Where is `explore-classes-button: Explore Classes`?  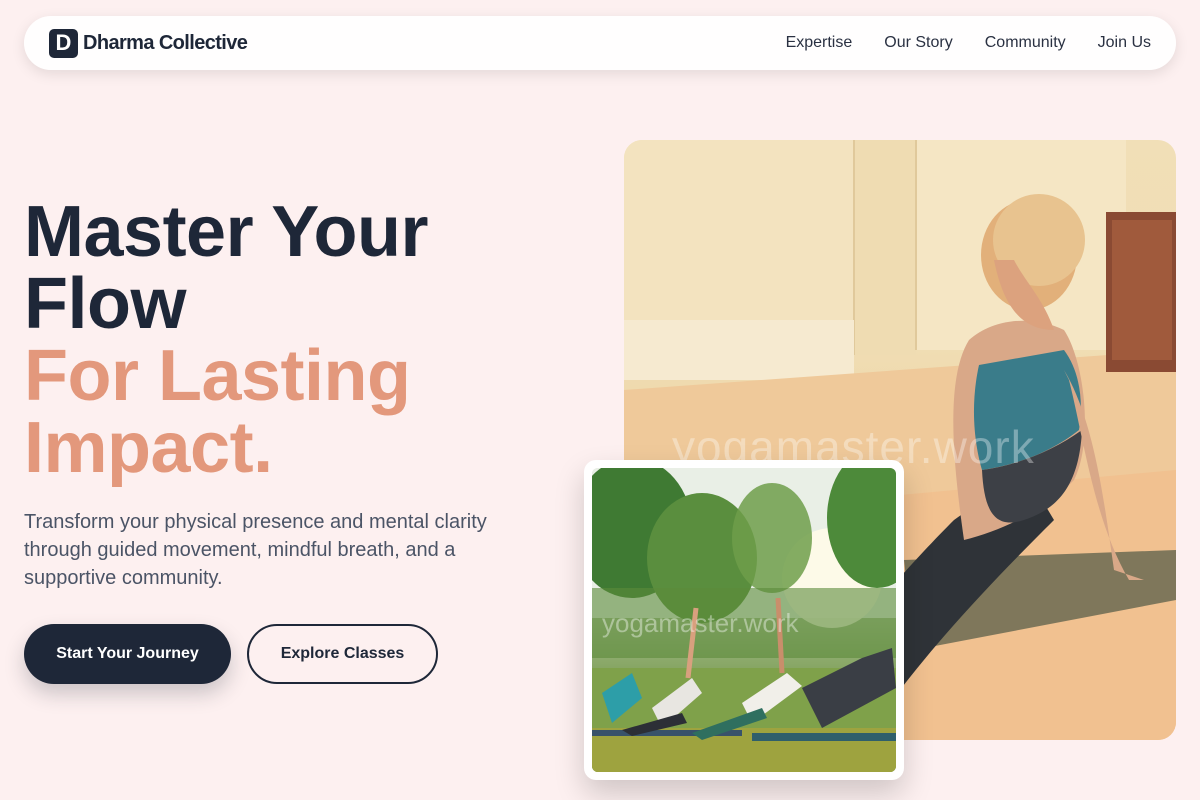
explore-classes-button: Explore Classes is located at coordinates (342, 654).